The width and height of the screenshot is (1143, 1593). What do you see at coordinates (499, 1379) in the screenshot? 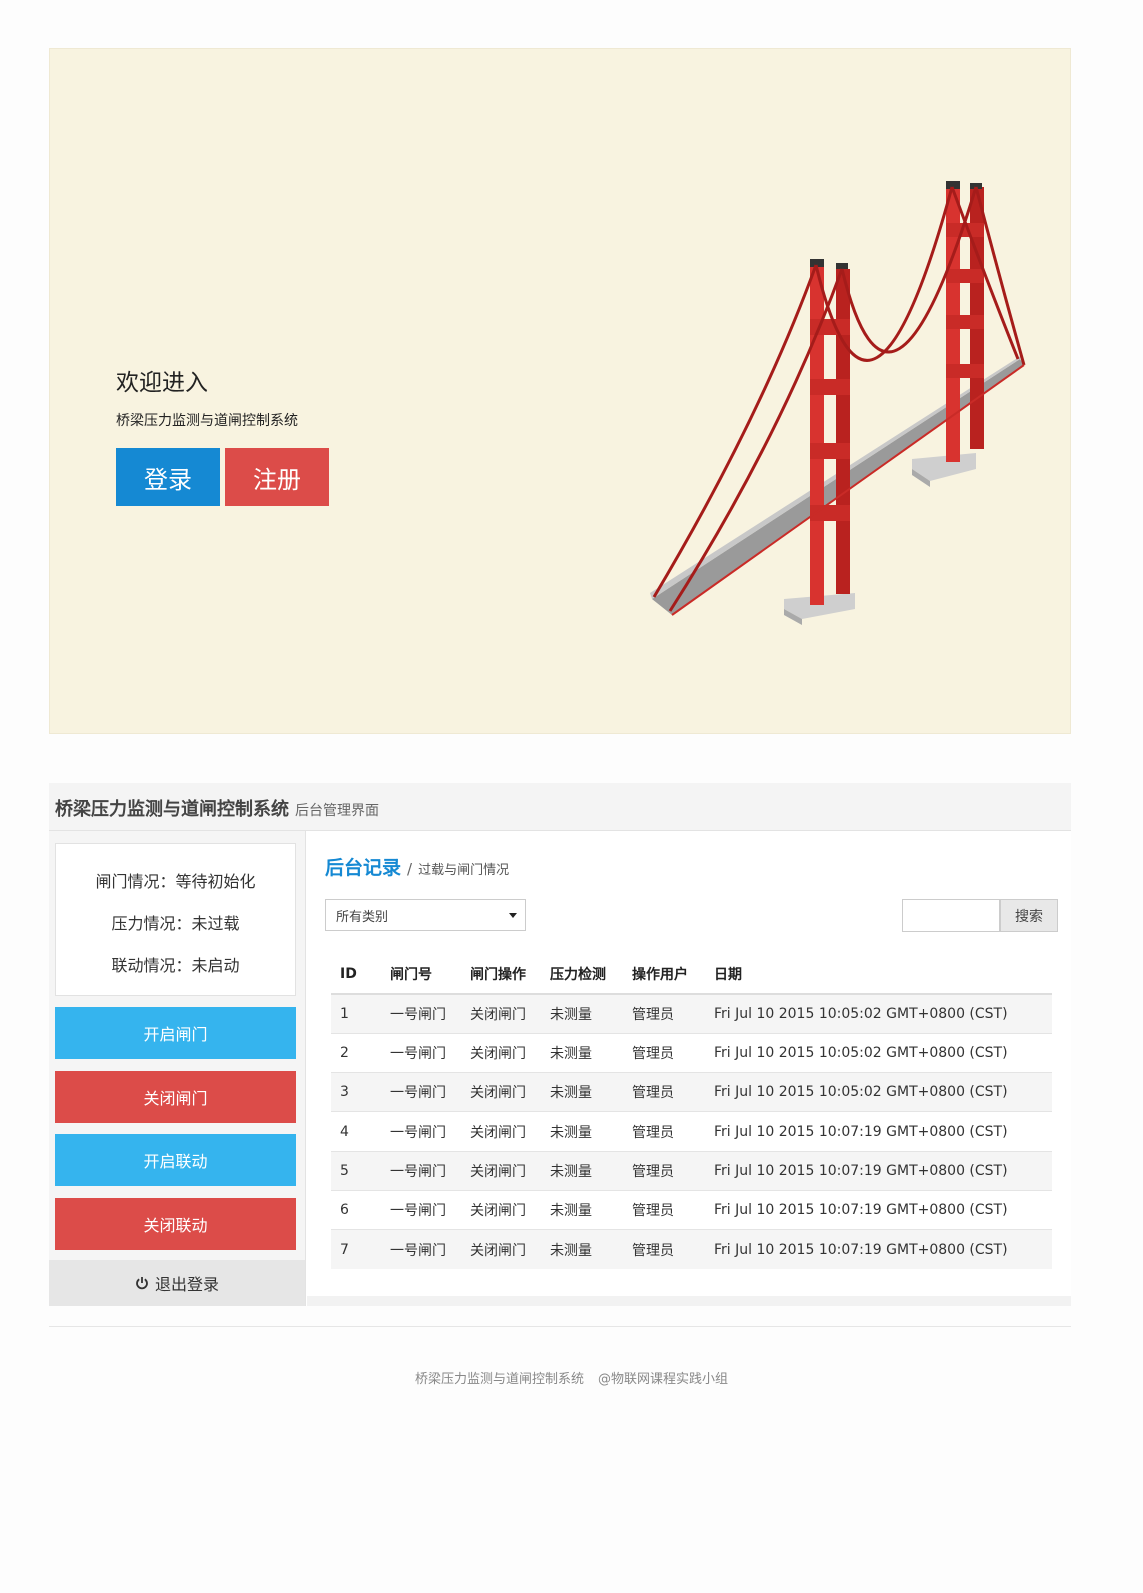
I see `footer-system: 桥梁压力监测与道闸控制系统` at bounding box center [499, 1379].